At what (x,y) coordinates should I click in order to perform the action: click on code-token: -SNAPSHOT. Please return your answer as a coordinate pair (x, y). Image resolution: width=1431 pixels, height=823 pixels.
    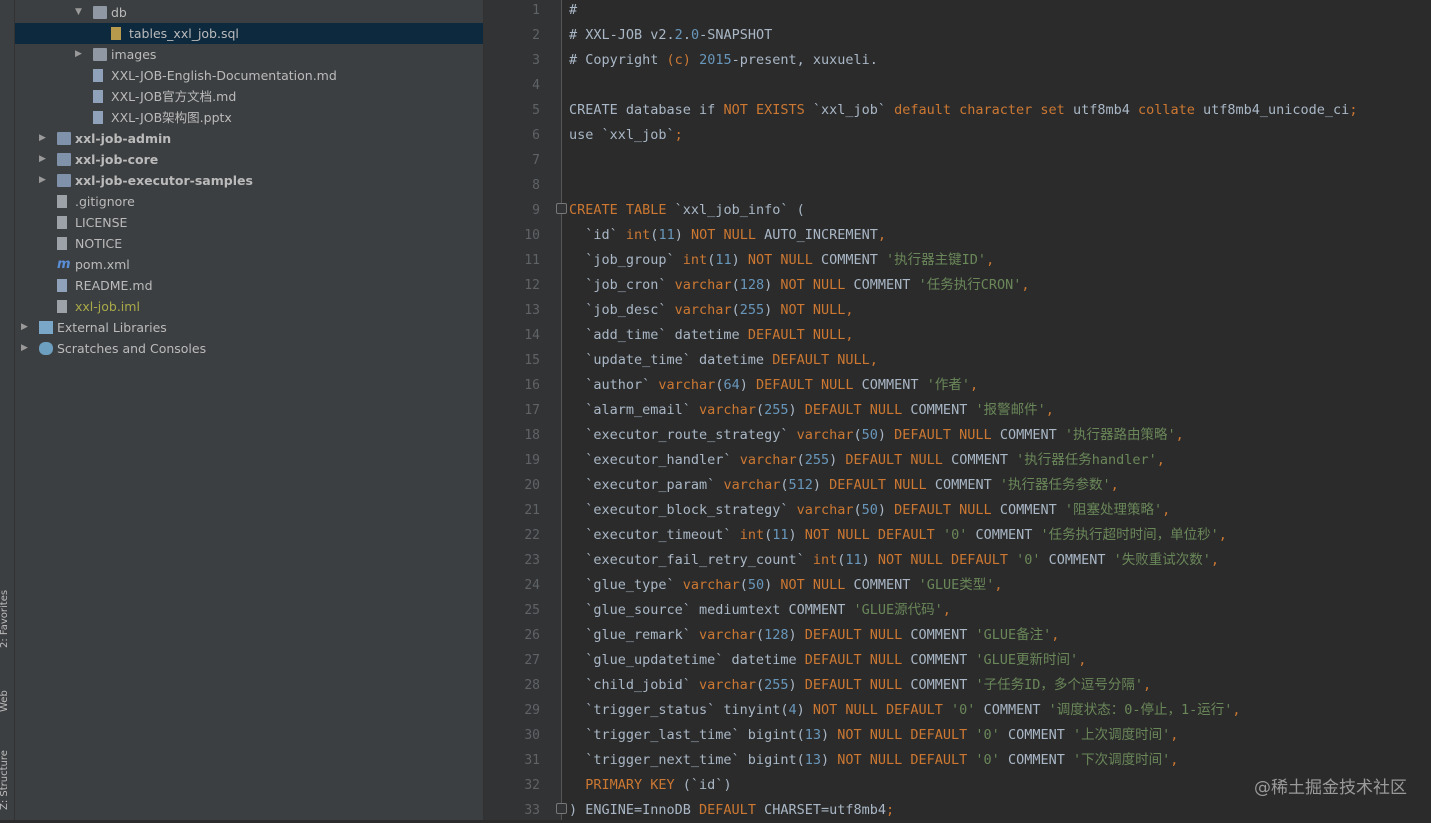
    Looking at the image, I should click on (736, 35).